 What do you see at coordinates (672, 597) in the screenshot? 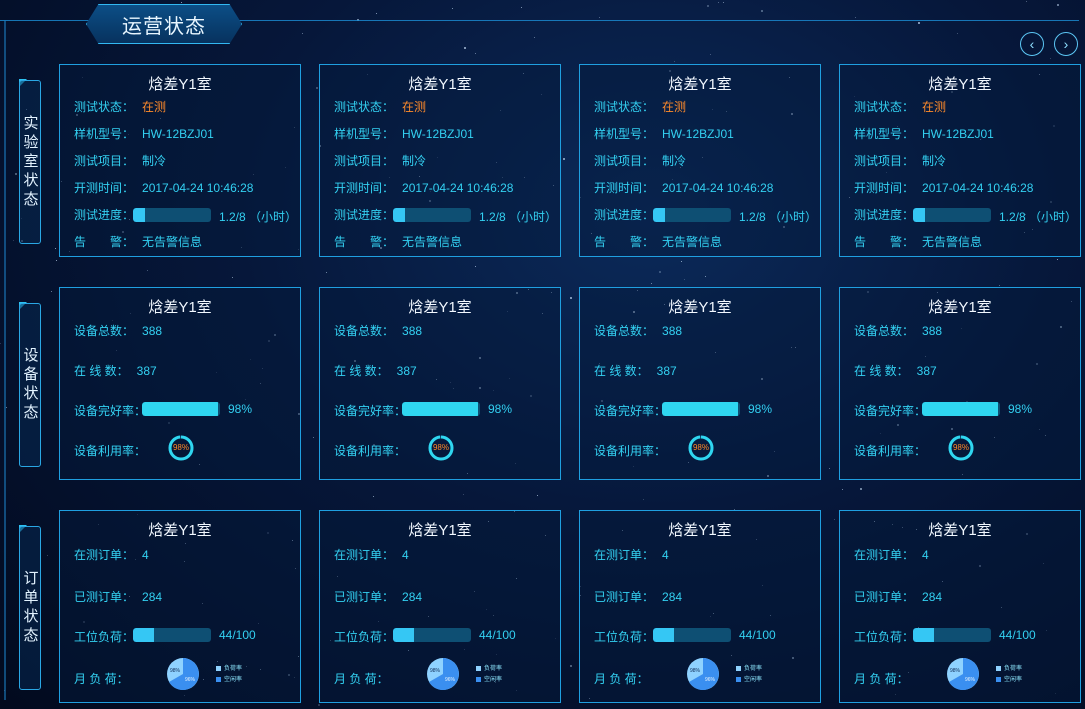
I see `orders-tested-value: 284` at bounding box center [672, 597].